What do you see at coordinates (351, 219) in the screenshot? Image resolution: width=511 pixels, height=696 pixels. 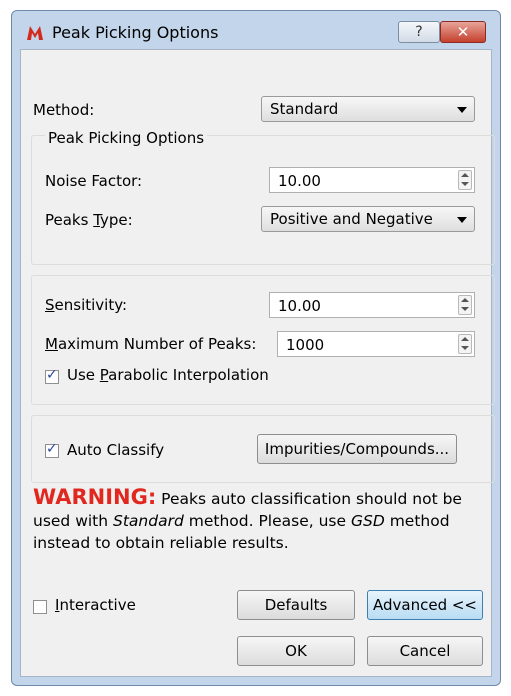 I see `peaks-type-value: Positive and Negative` at bounding box center [351, 219].